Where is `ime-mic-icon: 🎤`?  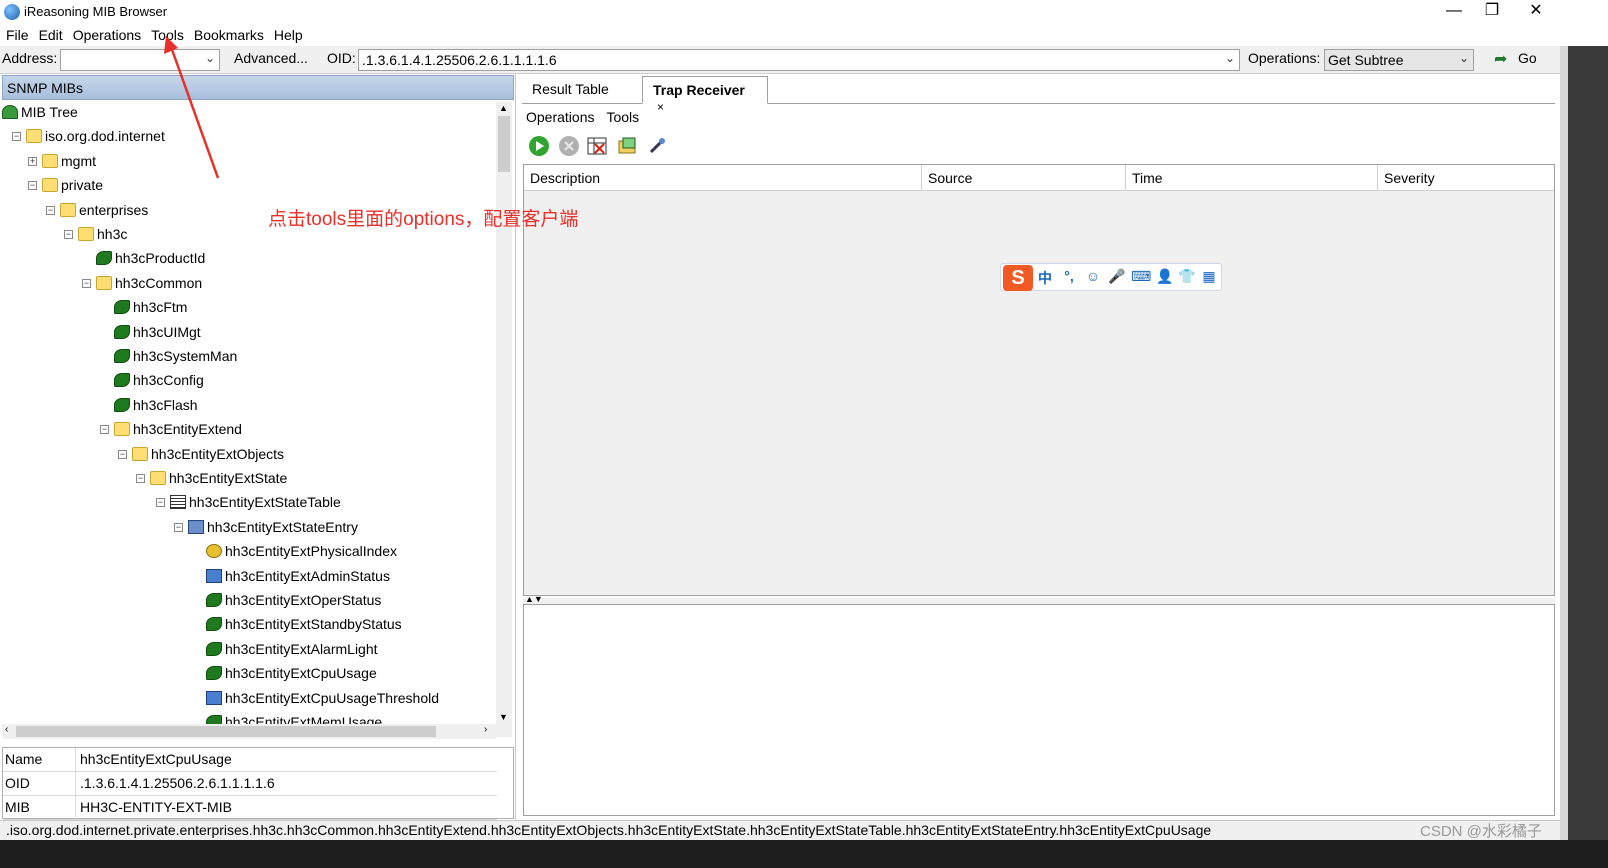 ime-mic-icon: 🎤 is located at coordinates (1117, 278).